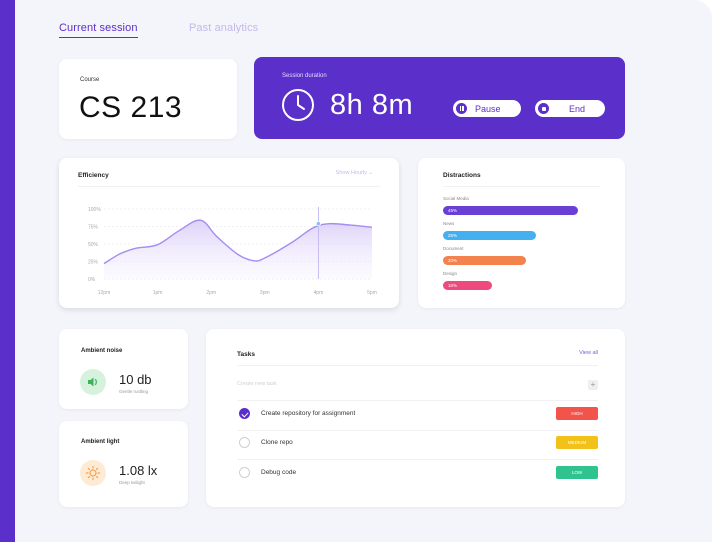 This screenshot has width=712, height=542. I want to click on ambient-light-sub: Deep twilight, so click(132, 482).